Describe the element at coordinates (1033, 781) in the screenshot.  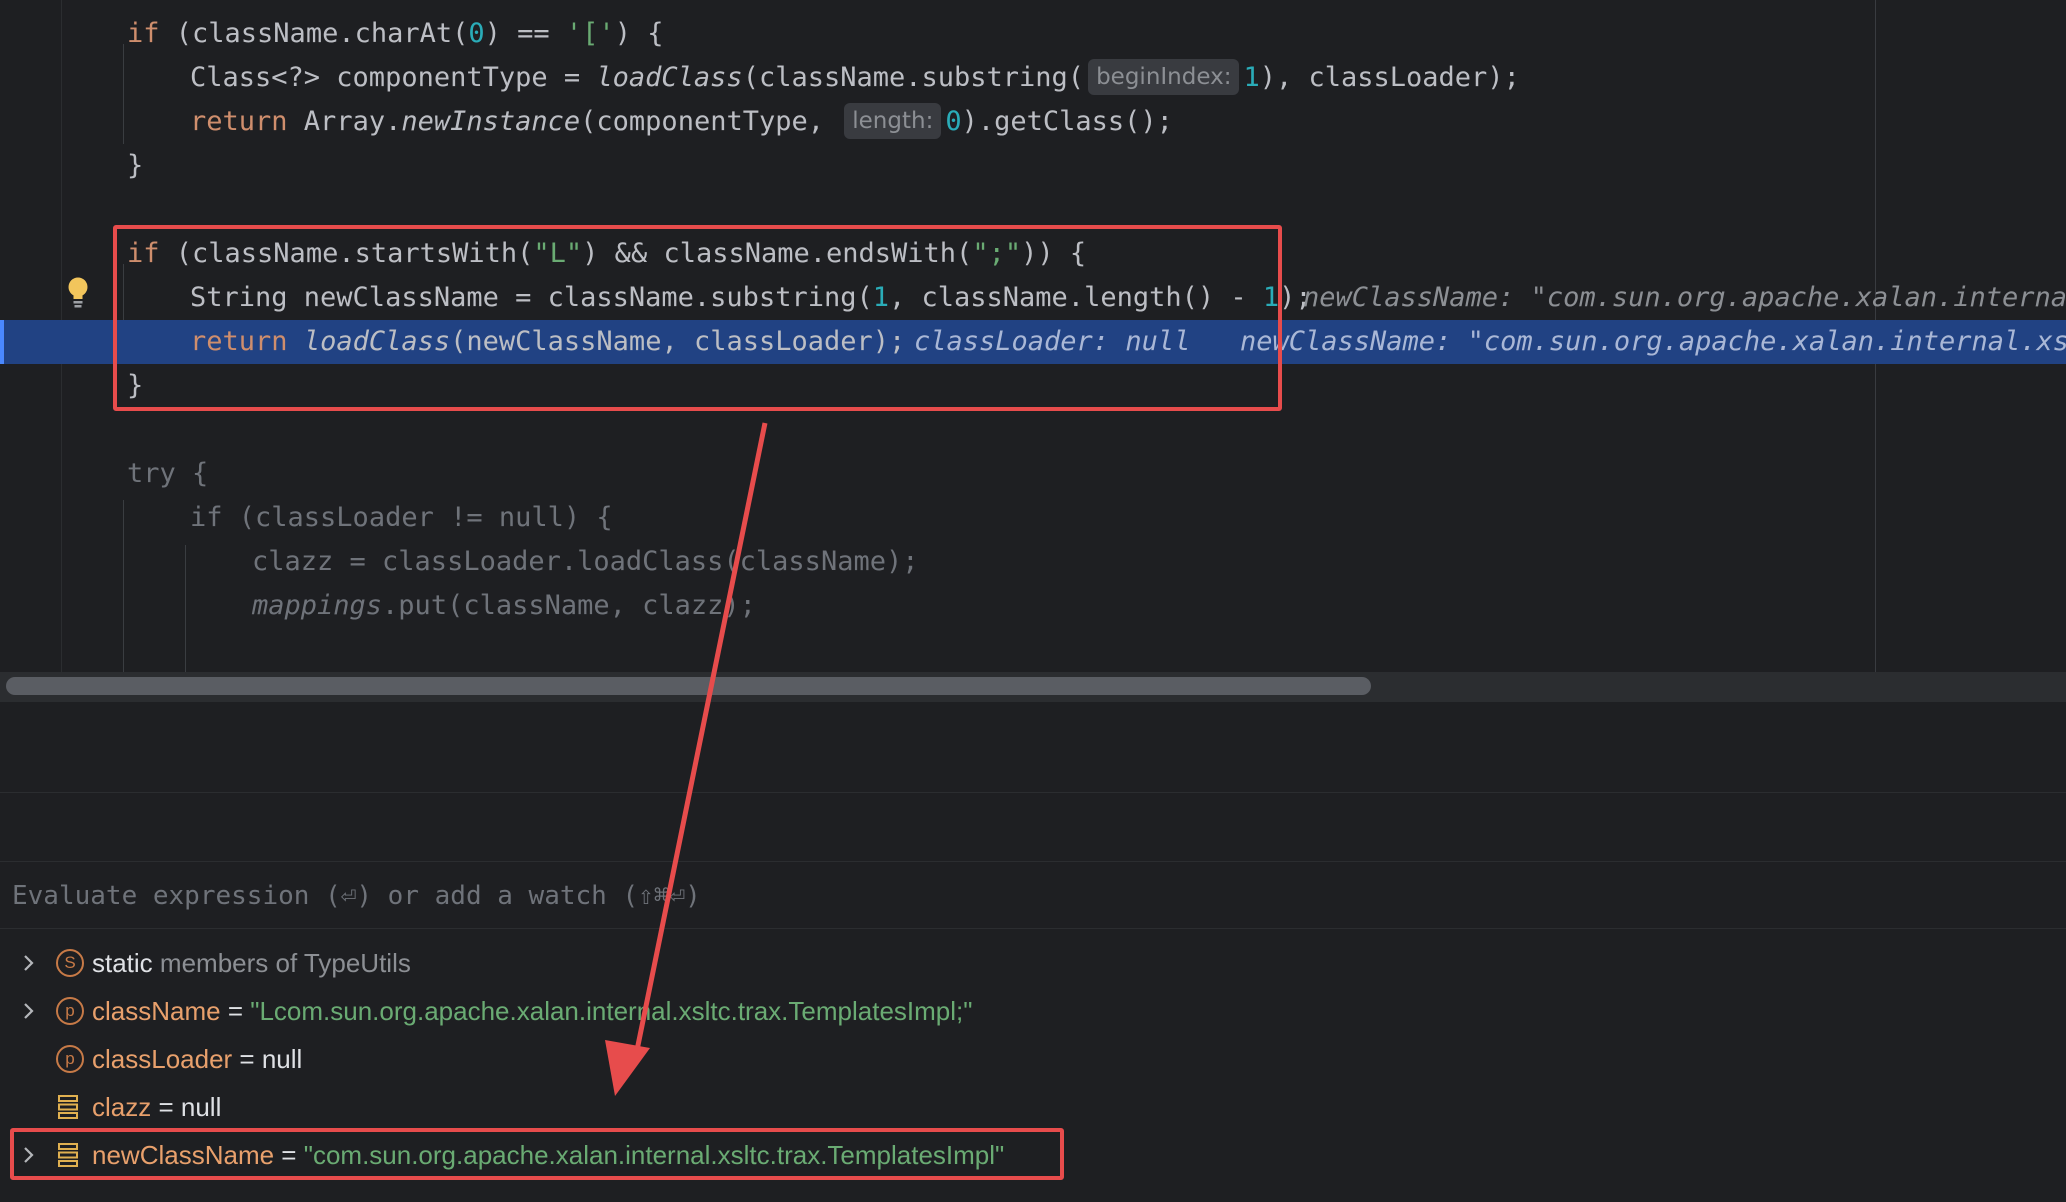
I see `debugger-toolbar-area` at that location.